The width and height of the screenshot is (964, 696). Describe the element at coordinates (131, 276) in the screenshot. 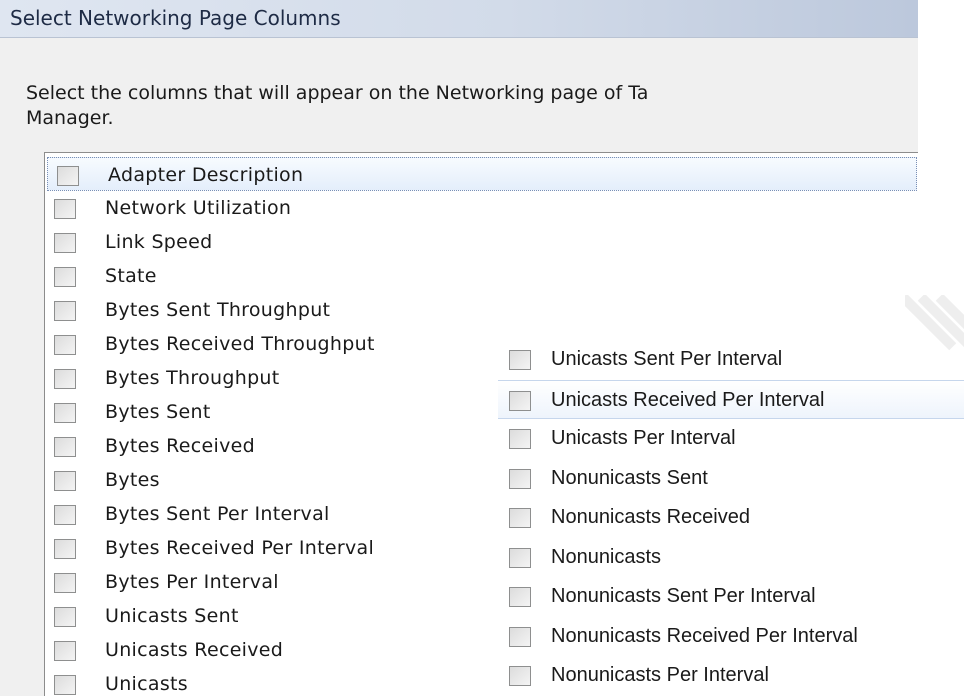

I see `column-label: State` at that location.